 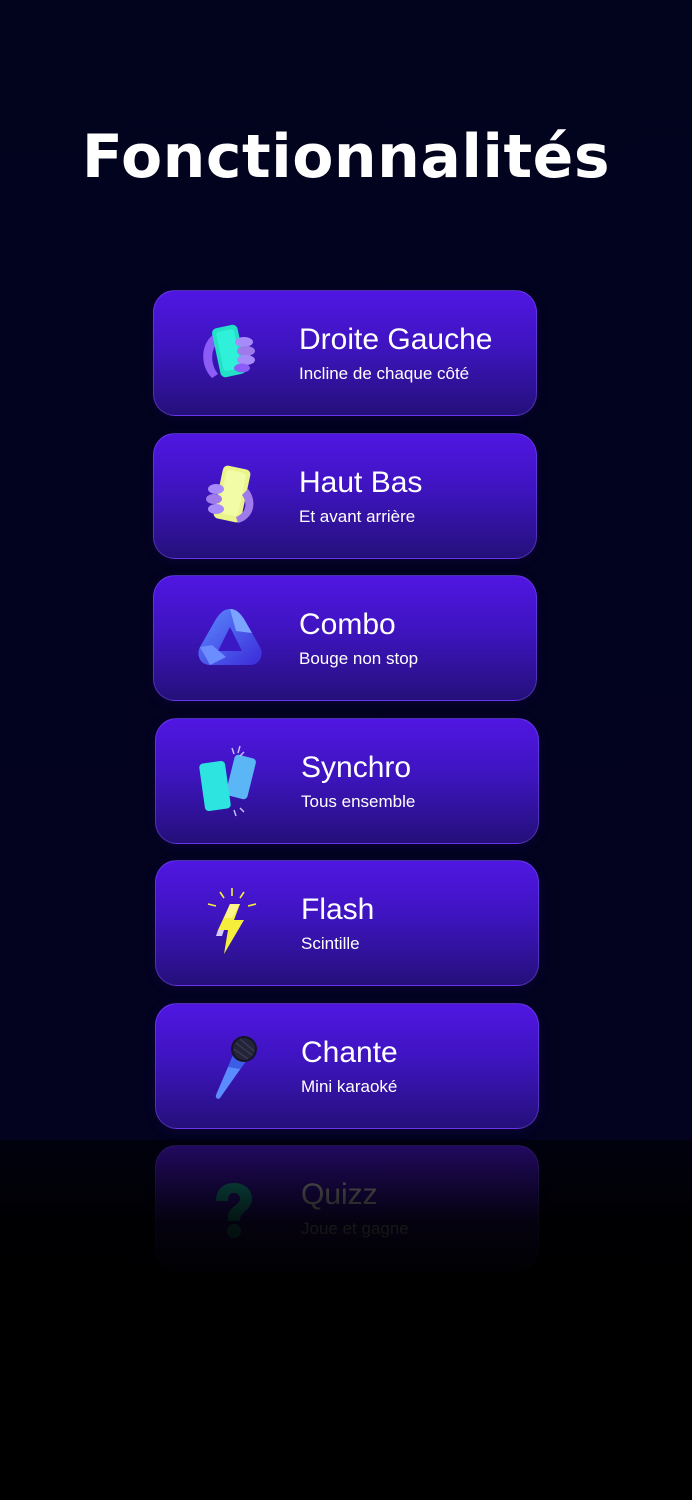 I want to click on microphone-icon, so click(x=232, y=1067).